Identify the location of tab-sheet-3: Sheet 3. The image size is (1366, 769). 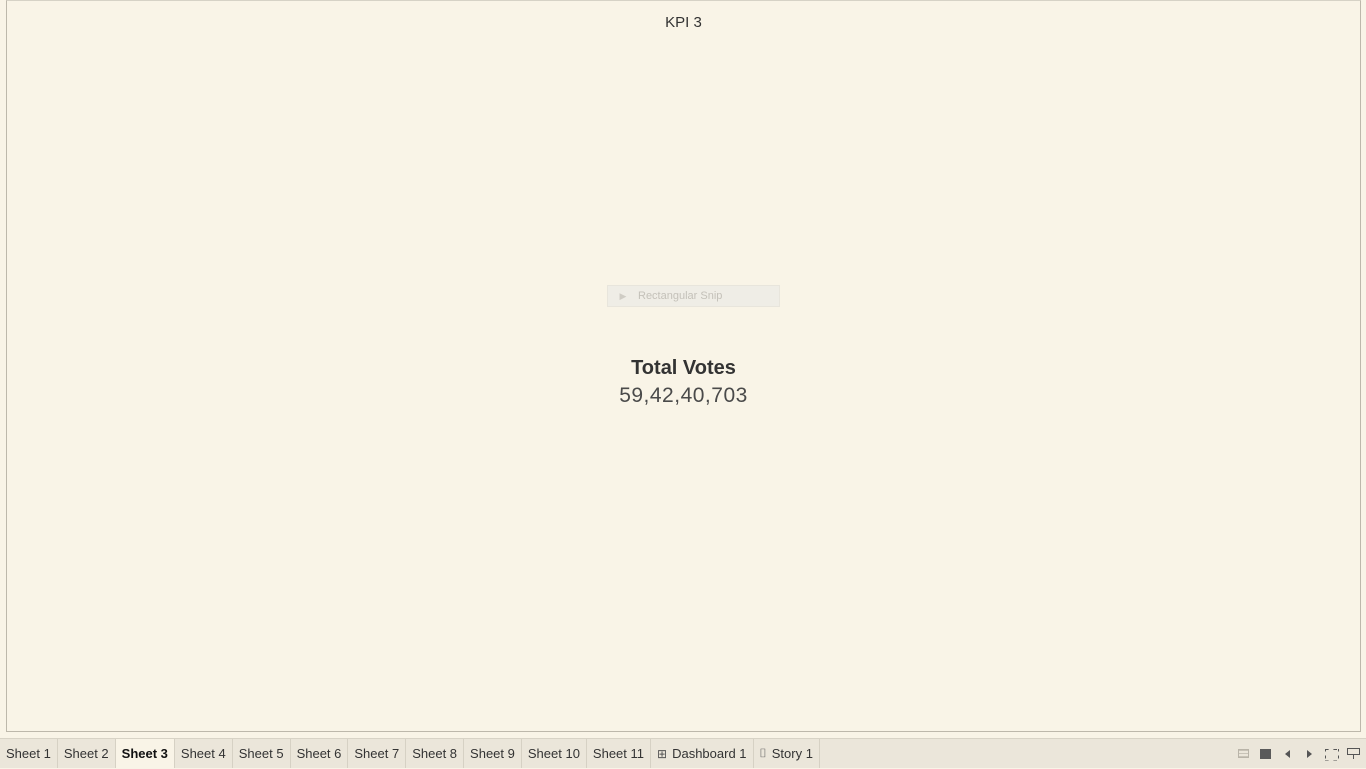
(145, 753).